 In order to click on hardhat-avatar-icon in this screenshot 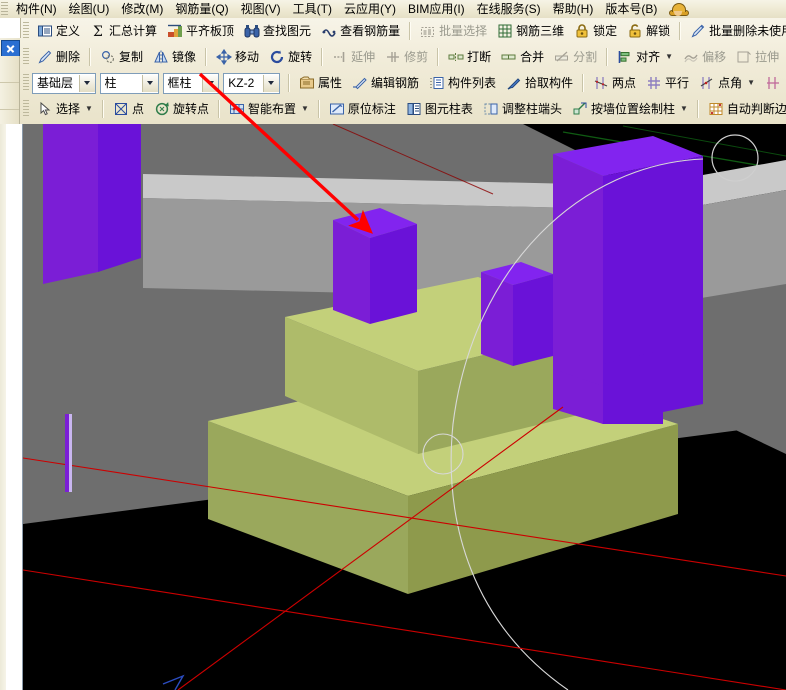, I will do `click(679, 9)`.